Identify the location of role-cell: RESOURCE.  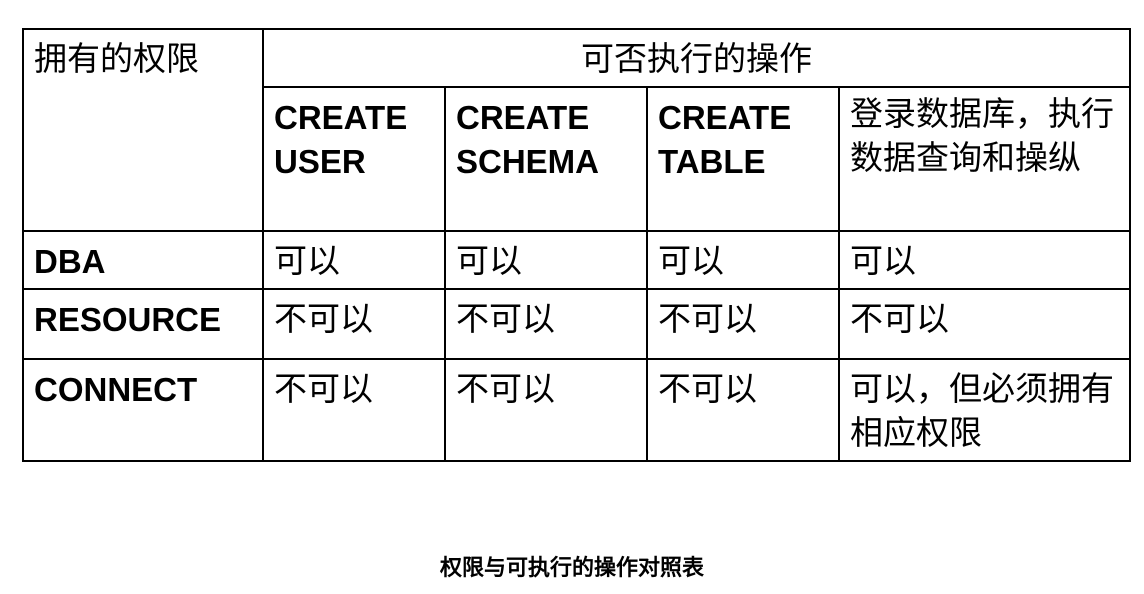
(143, 324).